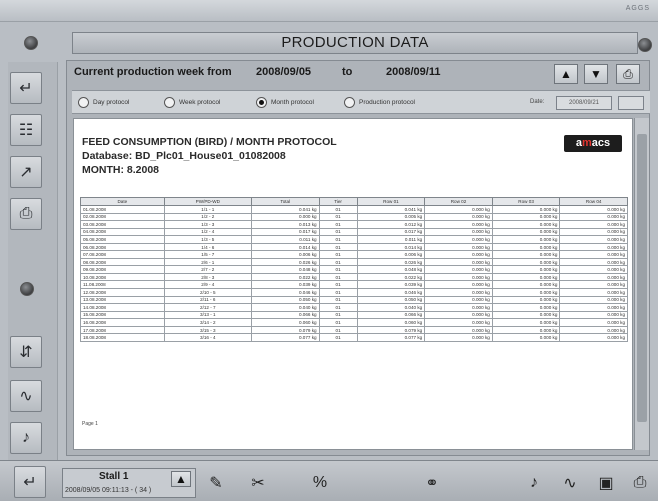 The width and height of the screenshot is (658, 501). What do you see at coordinates (153, 72) in the screenshot?
I see `week-label: Current production week from` at bounding box center [153, 72].